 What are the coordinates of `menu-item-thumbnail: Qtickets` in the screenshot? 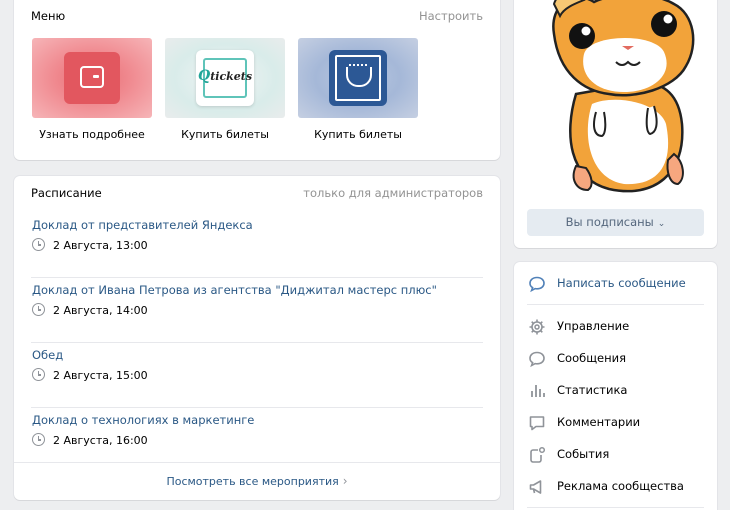 It's located at (225, 78).